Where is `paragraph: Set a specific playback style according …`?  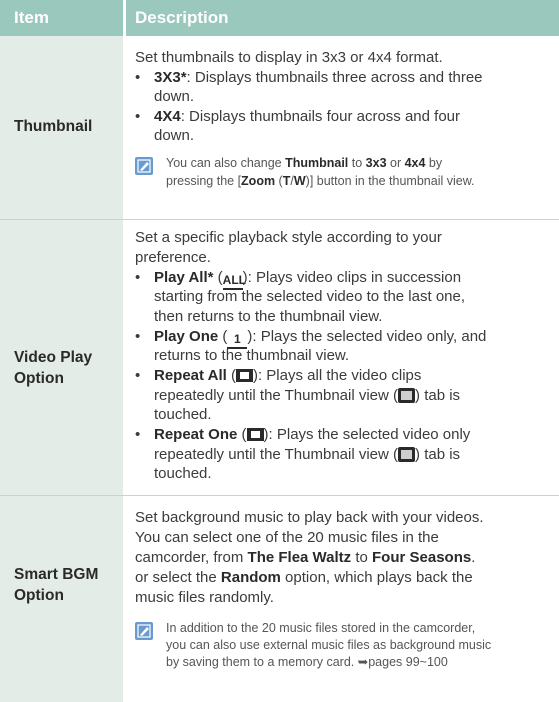 paragraph: Set a specific playback style according … is located at coordinates (288, 237).